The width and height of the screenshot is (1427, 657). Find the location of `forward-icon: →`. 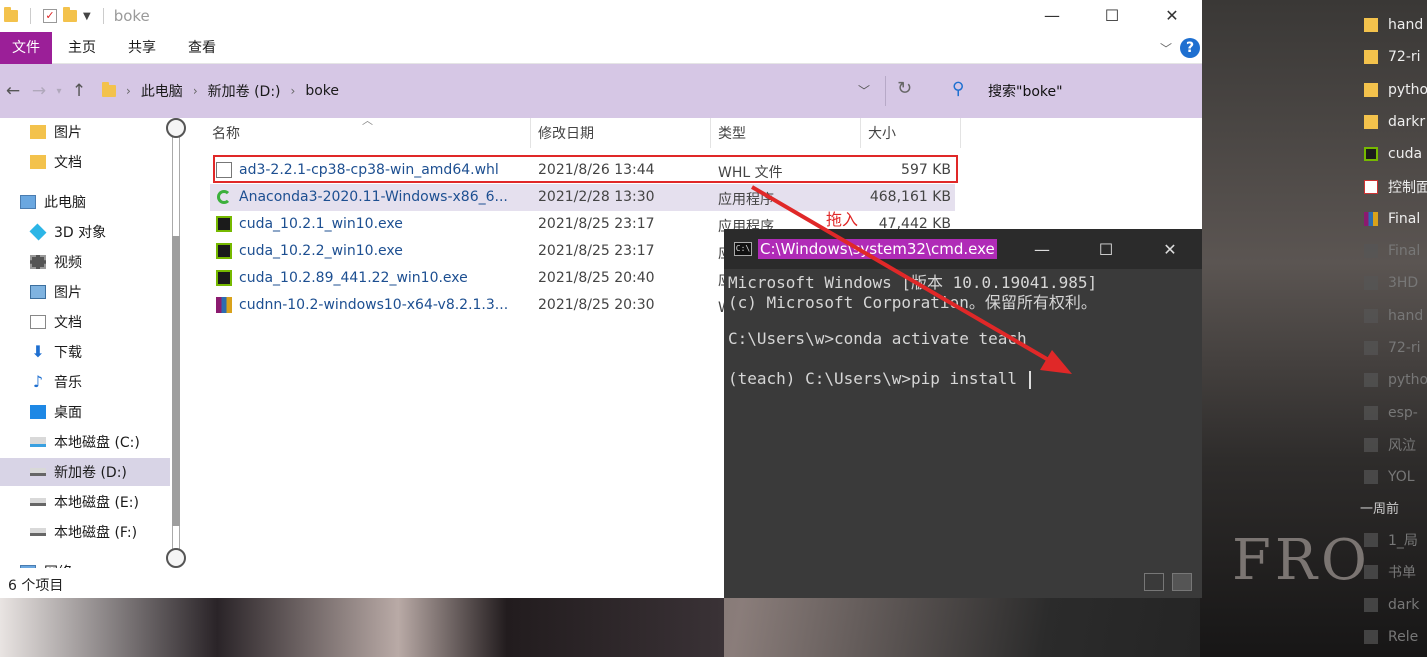

forward-icon: → is located at coordinates (39, 91).